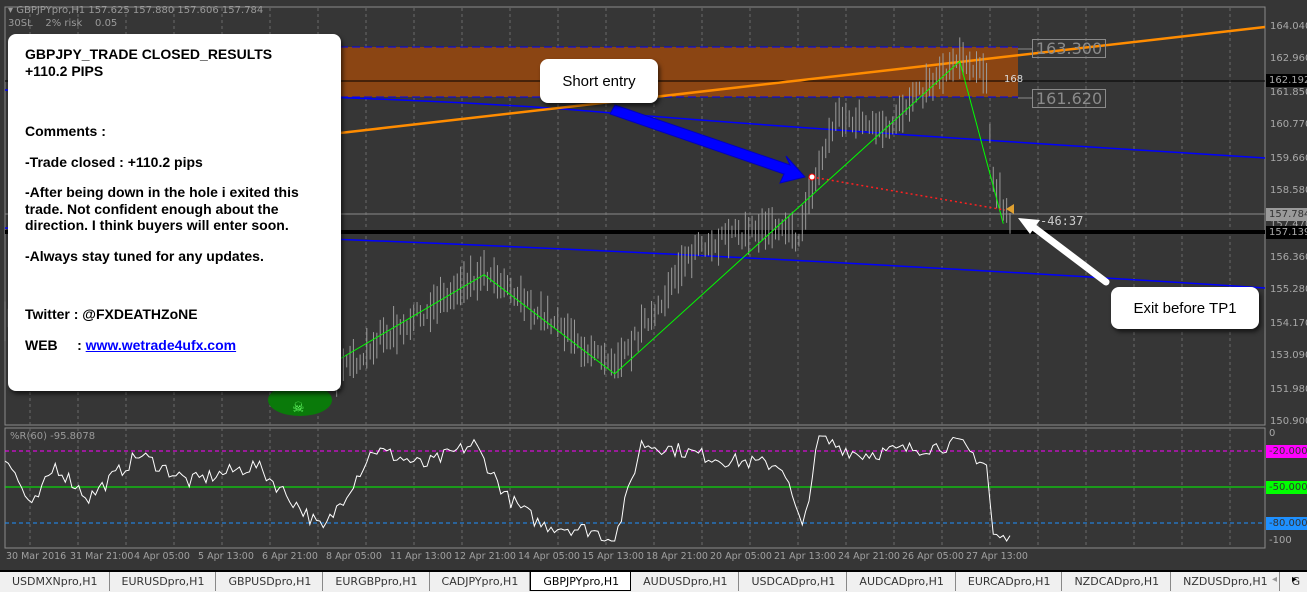 The width and height of the screenshot is (1307, 592). What do you see at coordinates (485, 556) in the screenshot?
I see `time-axis-label: 12 Apr 21:00` at bounding box center [485, 556].